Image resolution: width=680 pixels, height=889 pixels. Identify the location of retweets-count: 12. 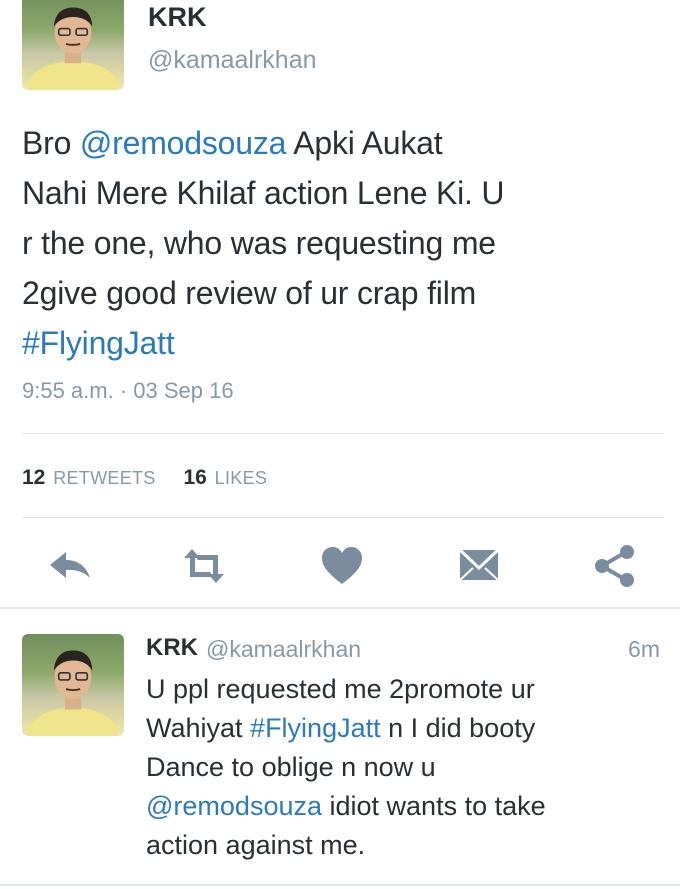
(34, 477).